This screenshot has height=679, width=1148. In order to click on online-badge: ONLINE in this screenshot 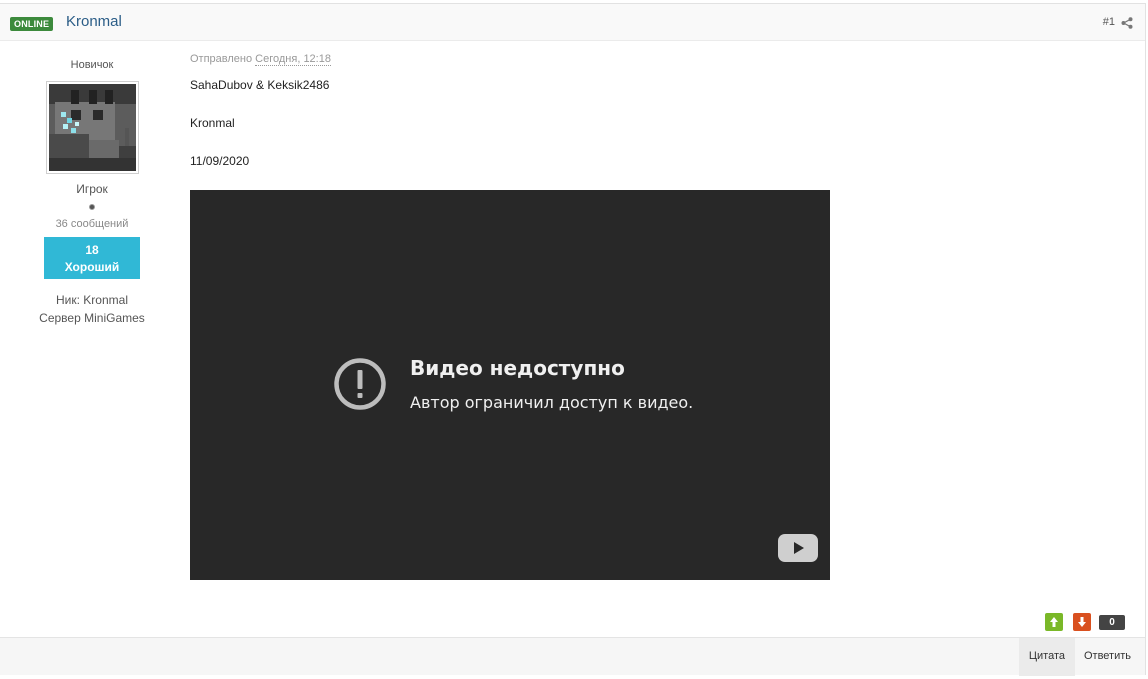, I will do `click(32, 24)`.